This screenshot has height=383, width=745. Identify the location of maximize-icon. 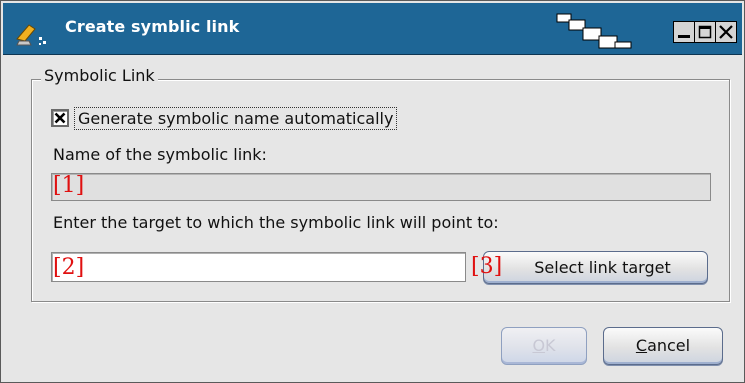
(705, 32).